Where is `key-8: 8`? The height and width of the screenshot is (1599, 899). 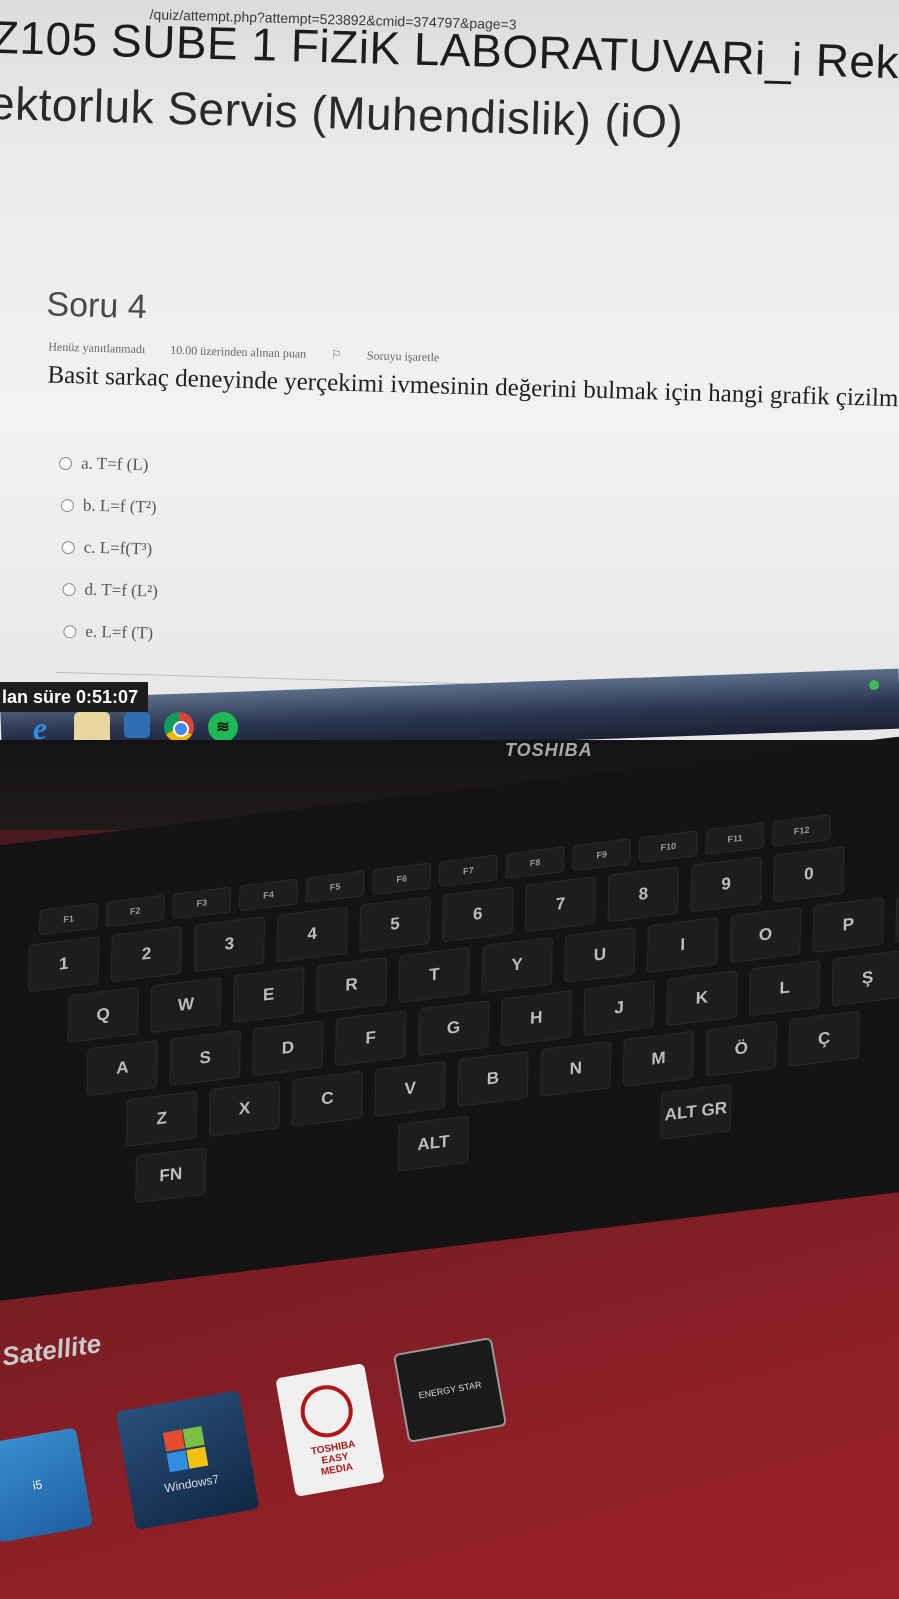 key-8: 8 is located at coordinates (643, 894).